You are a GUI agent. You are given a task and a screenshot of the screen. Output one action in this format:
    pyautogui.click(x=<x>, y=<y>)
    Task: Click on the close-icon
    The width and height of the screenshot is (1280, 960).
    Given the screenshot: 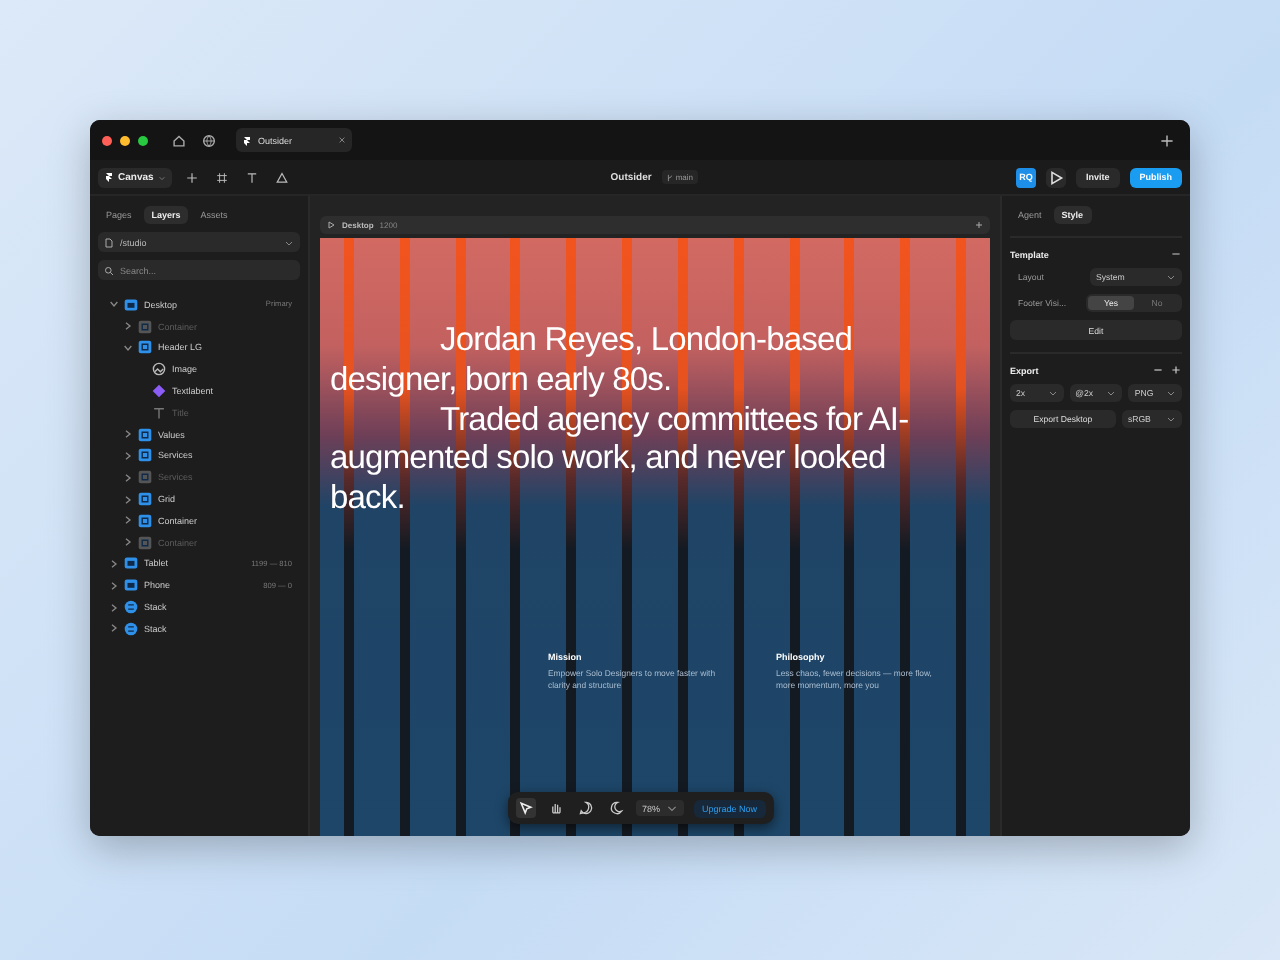 What is the action you would take?
    pyautogui.click(x=342, y=140)
    